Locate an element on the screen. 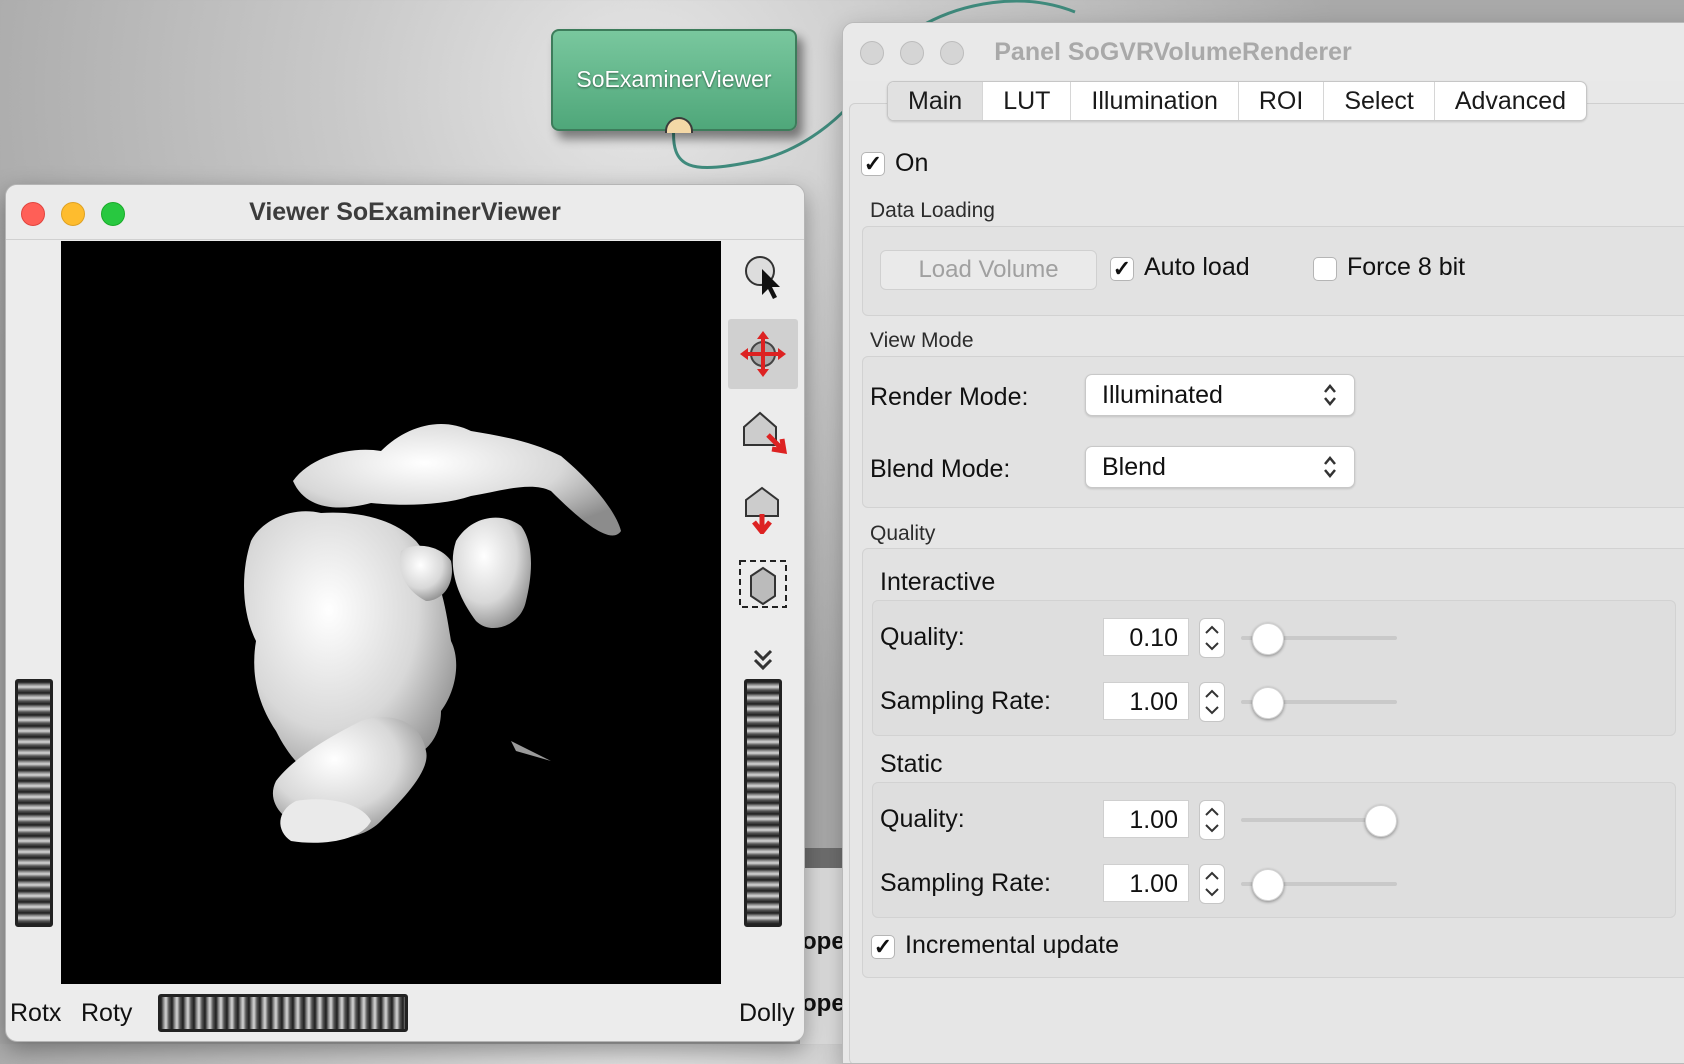  viewer-titlebar: Viewer SoExaminerViewer is located at coordinates (405, 212).